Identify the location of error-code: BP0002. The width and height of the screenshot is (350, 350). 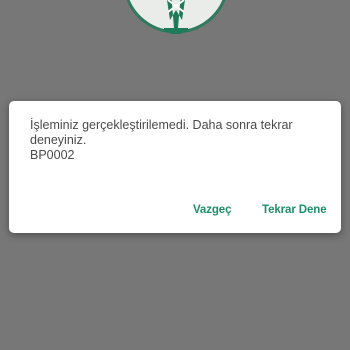
(52, 155).